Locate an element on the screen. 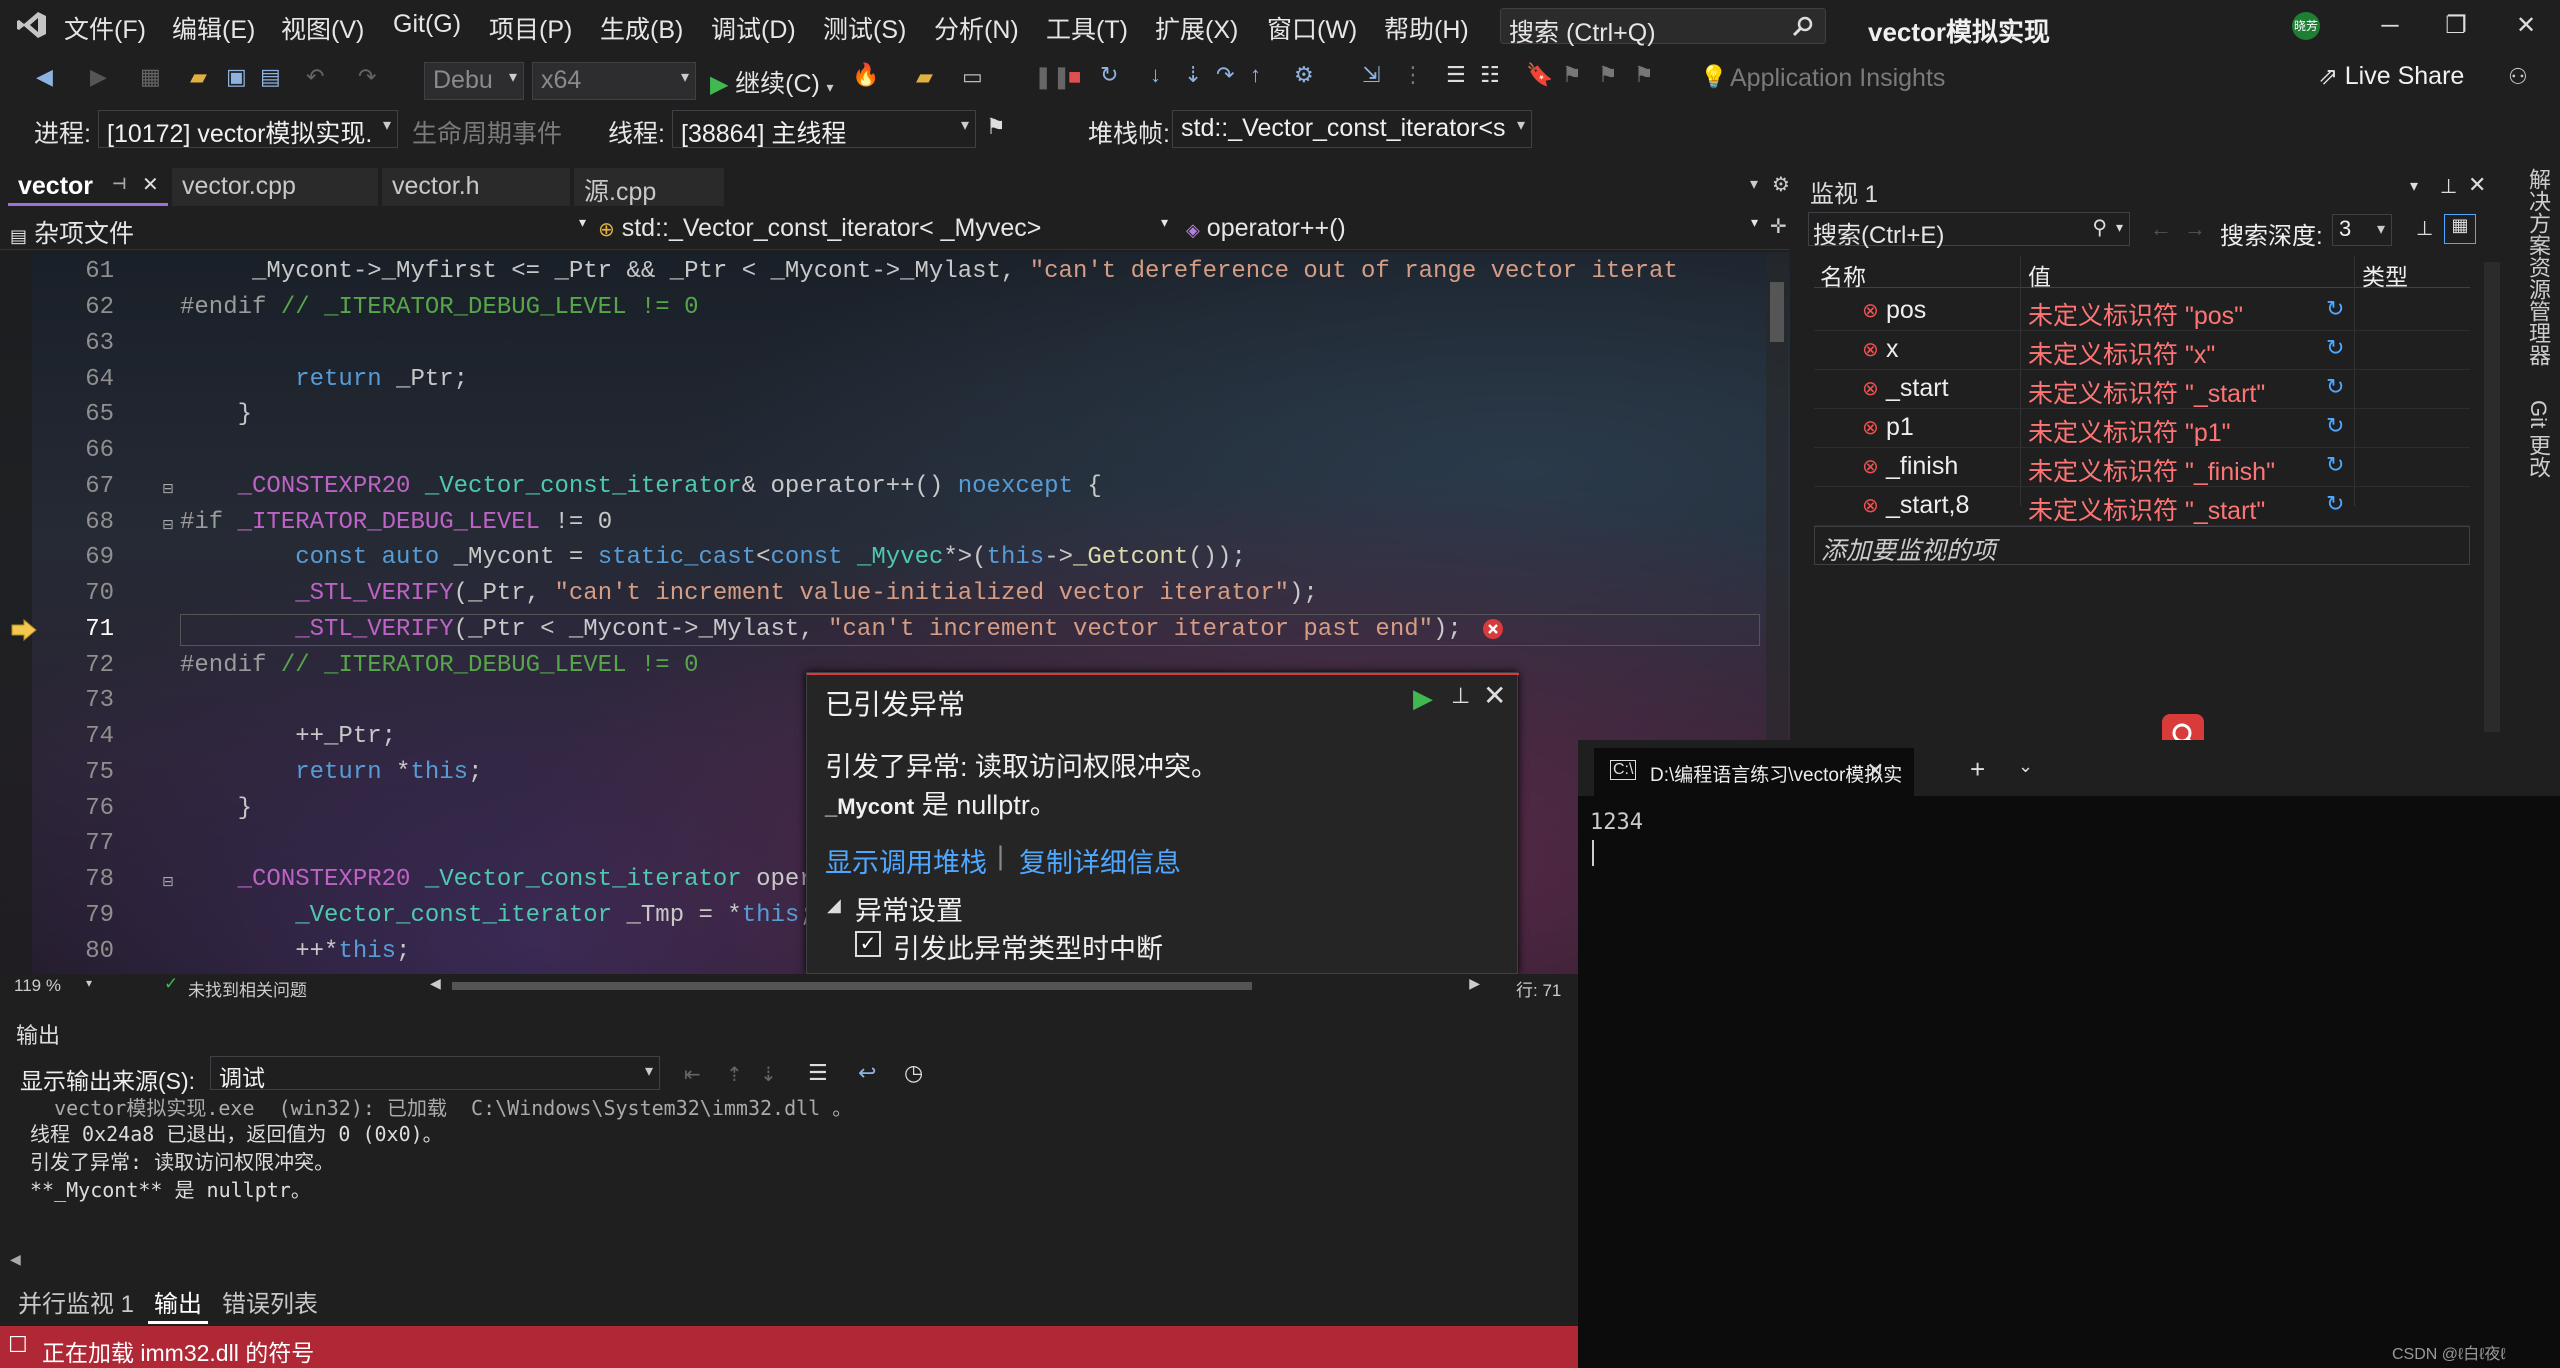  save-all-icon: ▤ is located at coordinates (270, 77).